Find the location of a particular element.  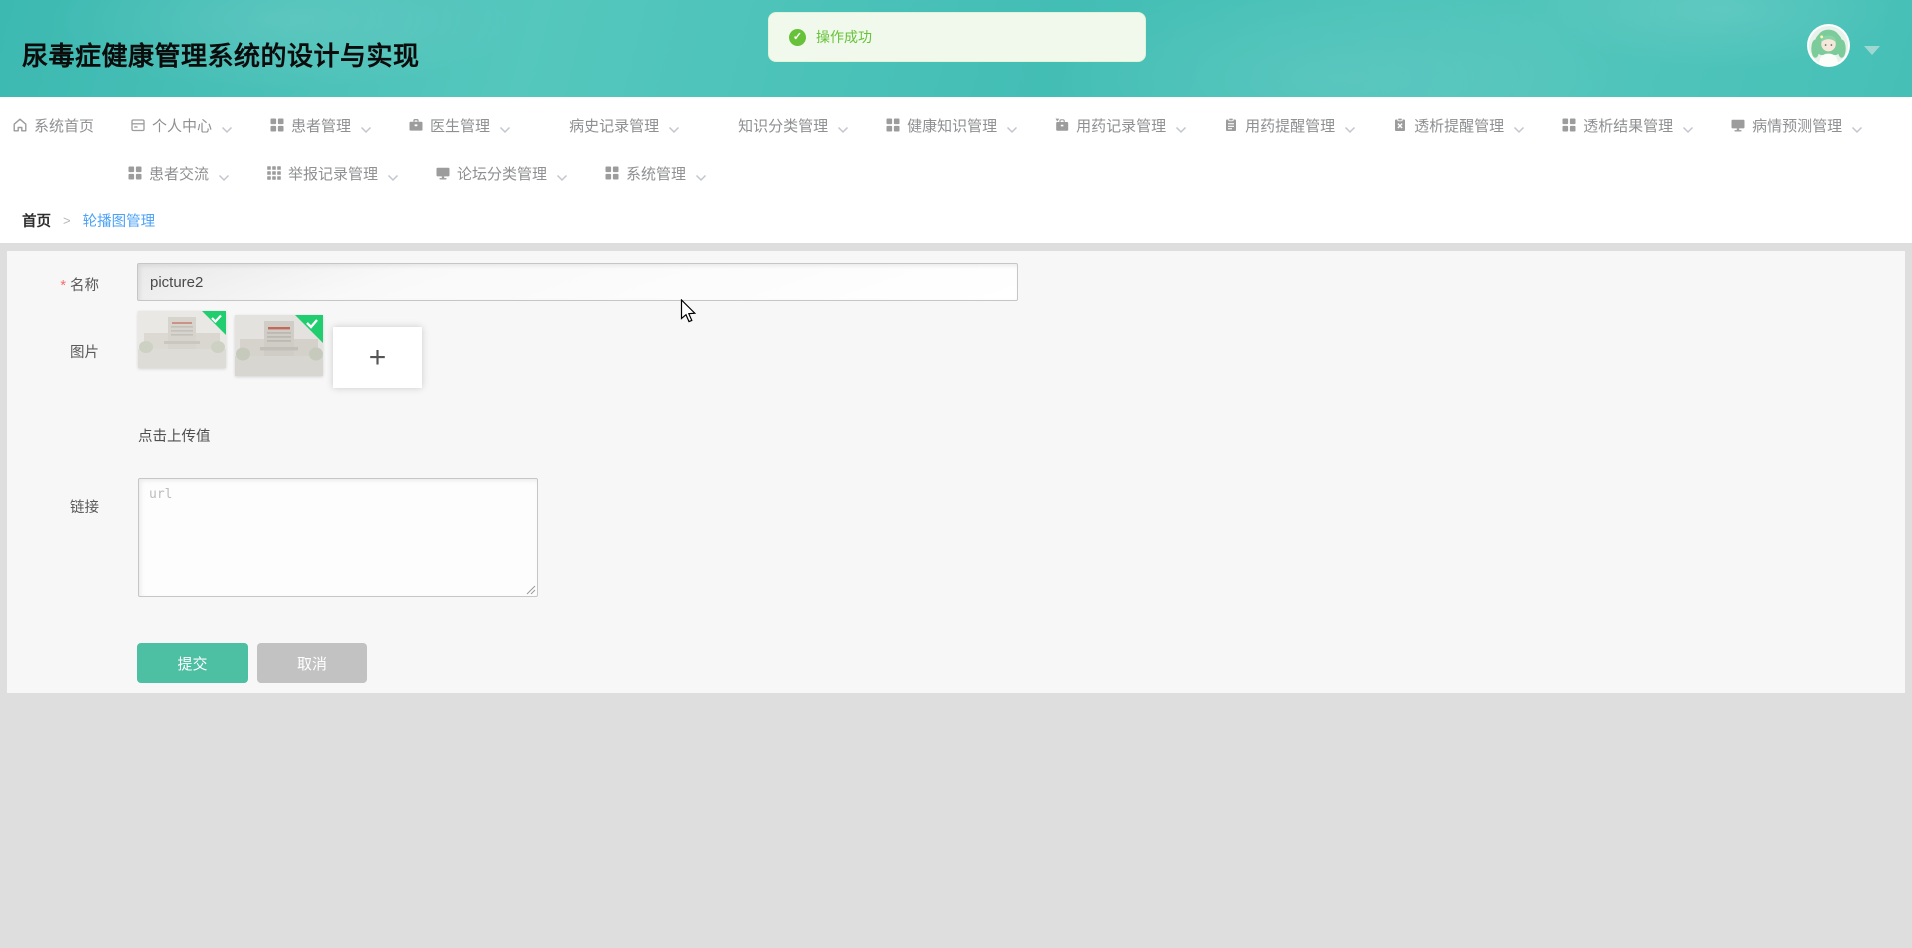

user-menu-caret-icon is located at coordinates (1872, 50).